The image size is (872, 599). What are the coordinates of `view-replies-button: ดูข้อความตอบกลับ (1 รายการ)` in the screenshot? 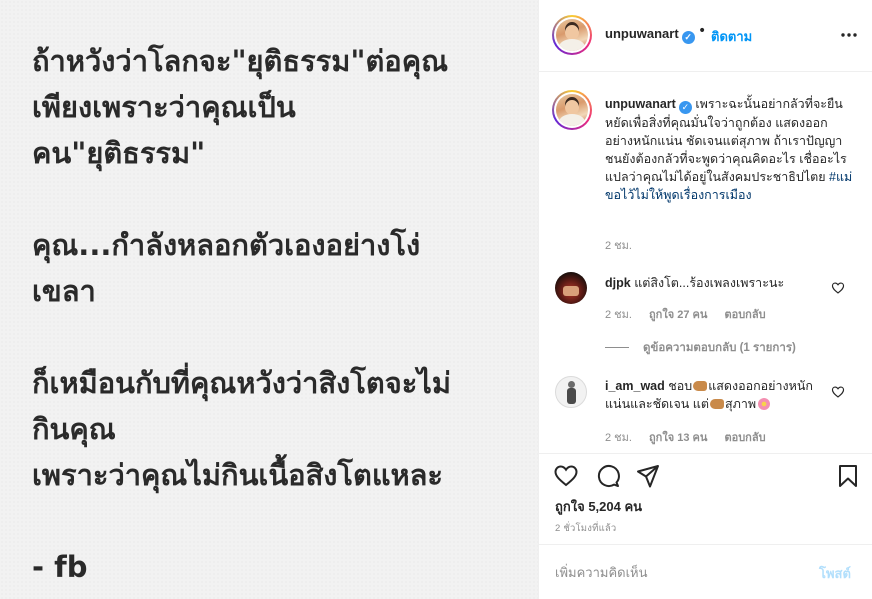 It's located at (700, 348).